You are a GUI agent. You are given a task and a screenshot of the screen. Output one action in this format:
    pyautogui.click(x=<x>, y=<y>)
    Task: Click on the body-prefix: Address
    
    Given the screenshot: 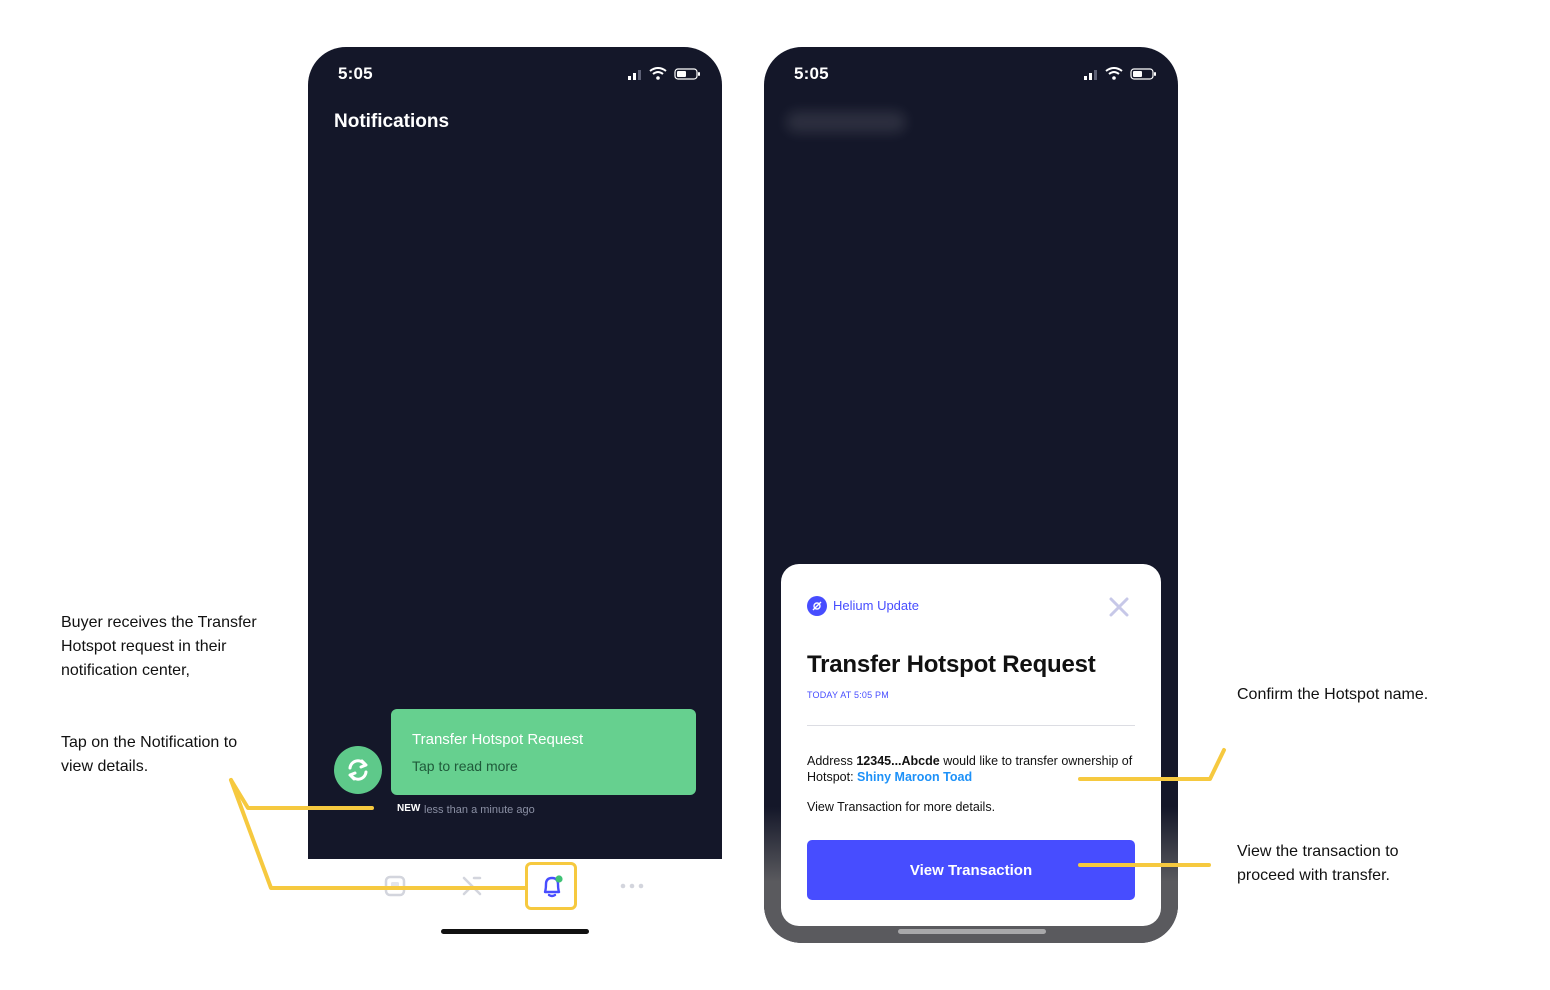 What is the action you would take?
    pyautogui.click(x=832, y=761)
    